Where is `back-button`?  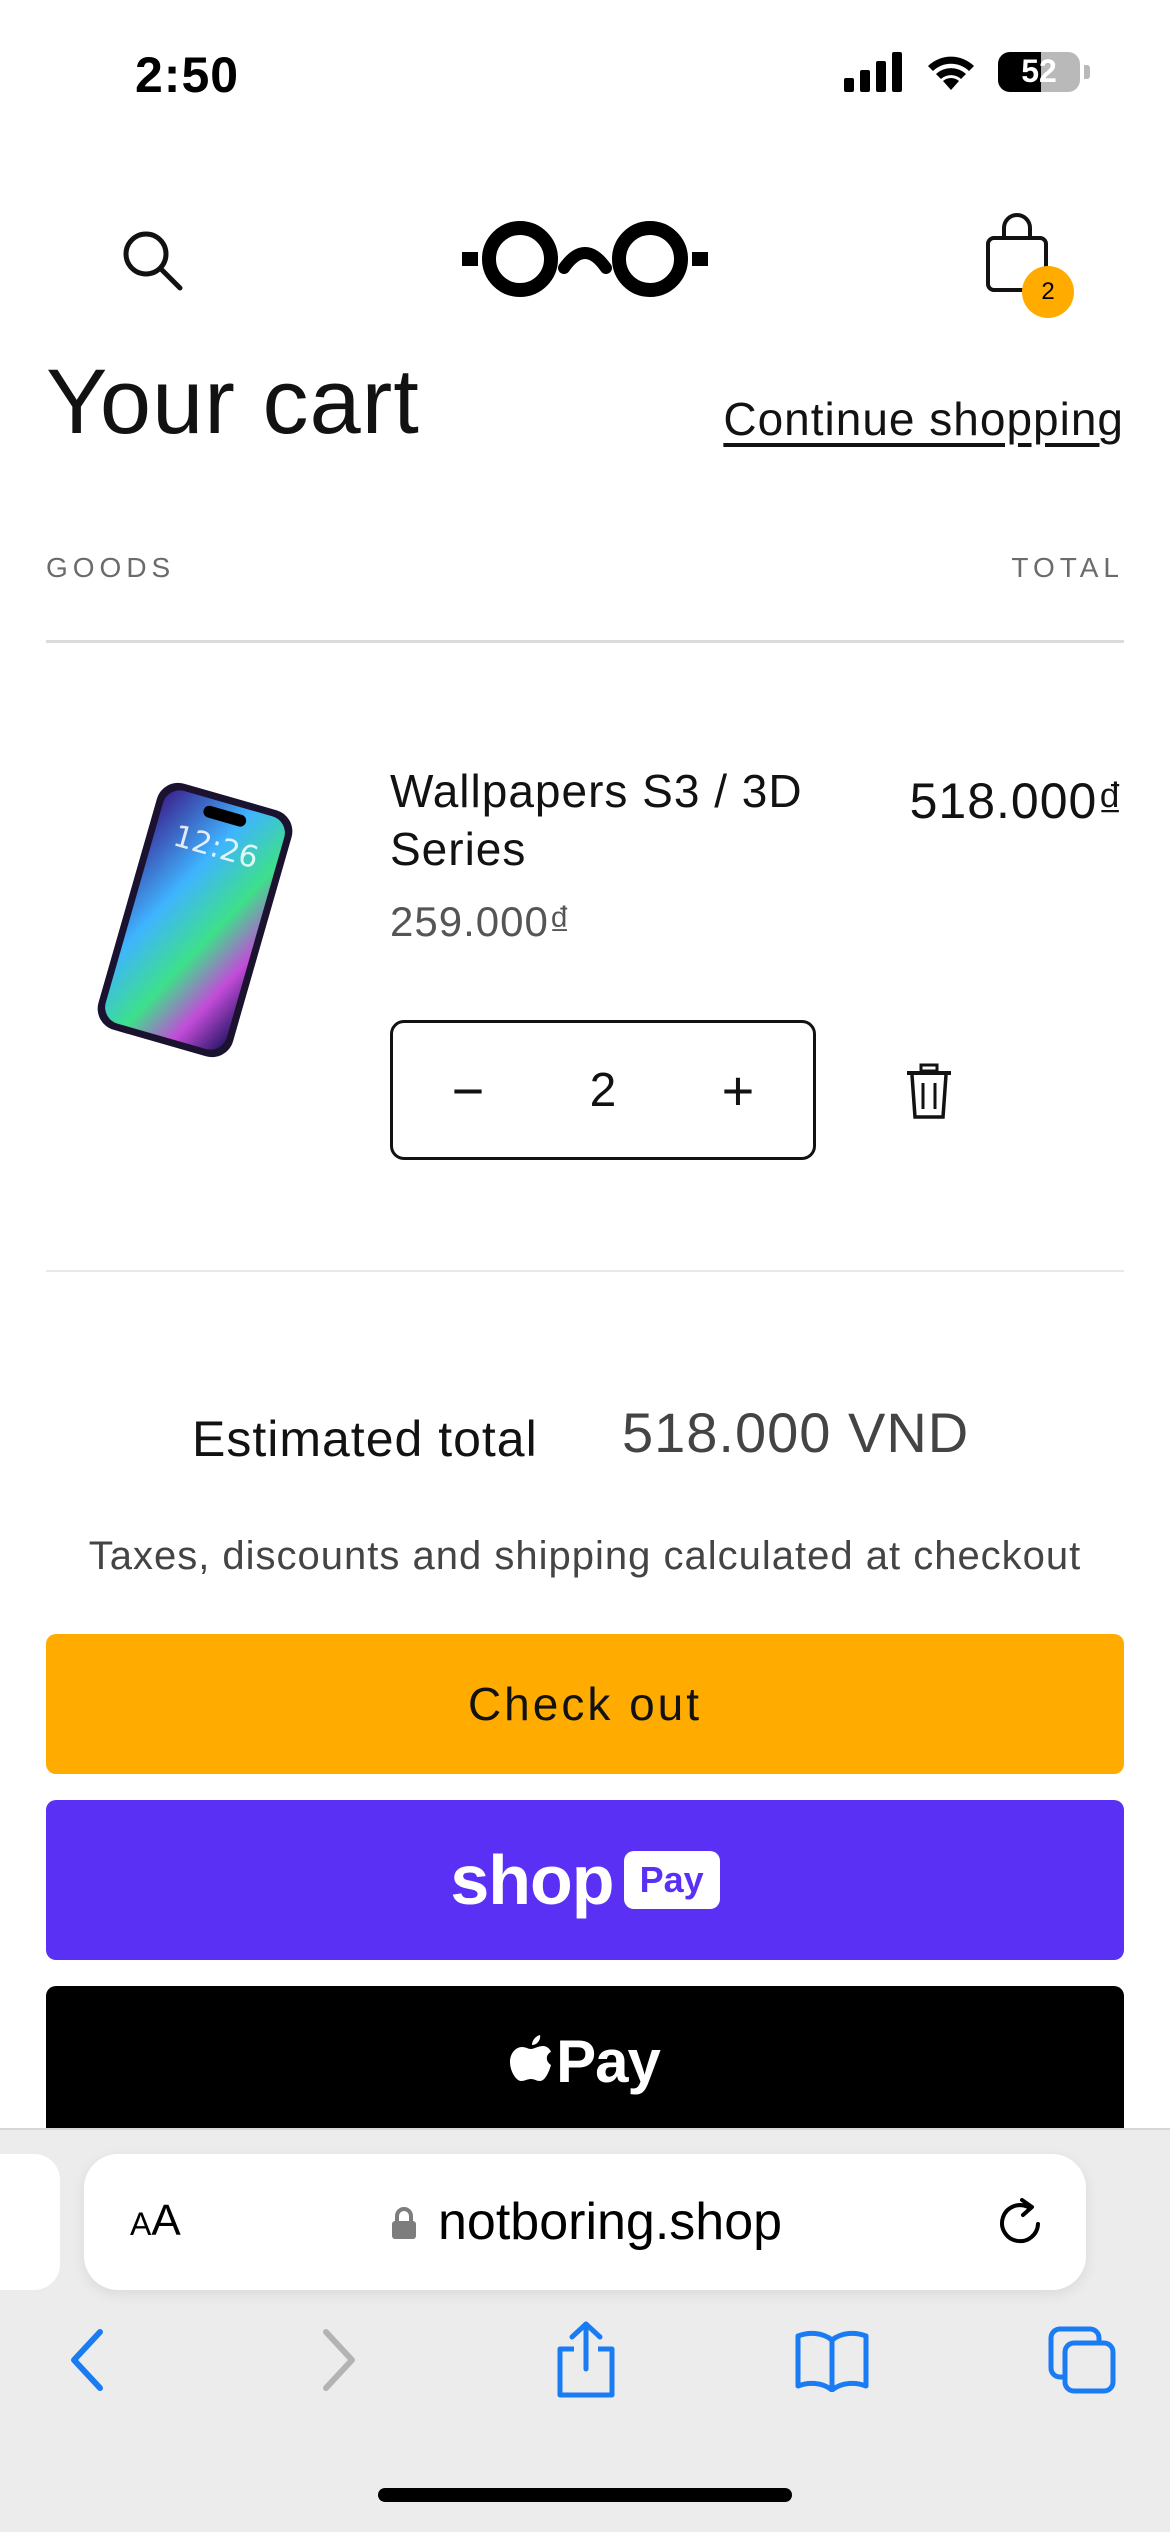 back-button is located at coordinates (88, 2360).